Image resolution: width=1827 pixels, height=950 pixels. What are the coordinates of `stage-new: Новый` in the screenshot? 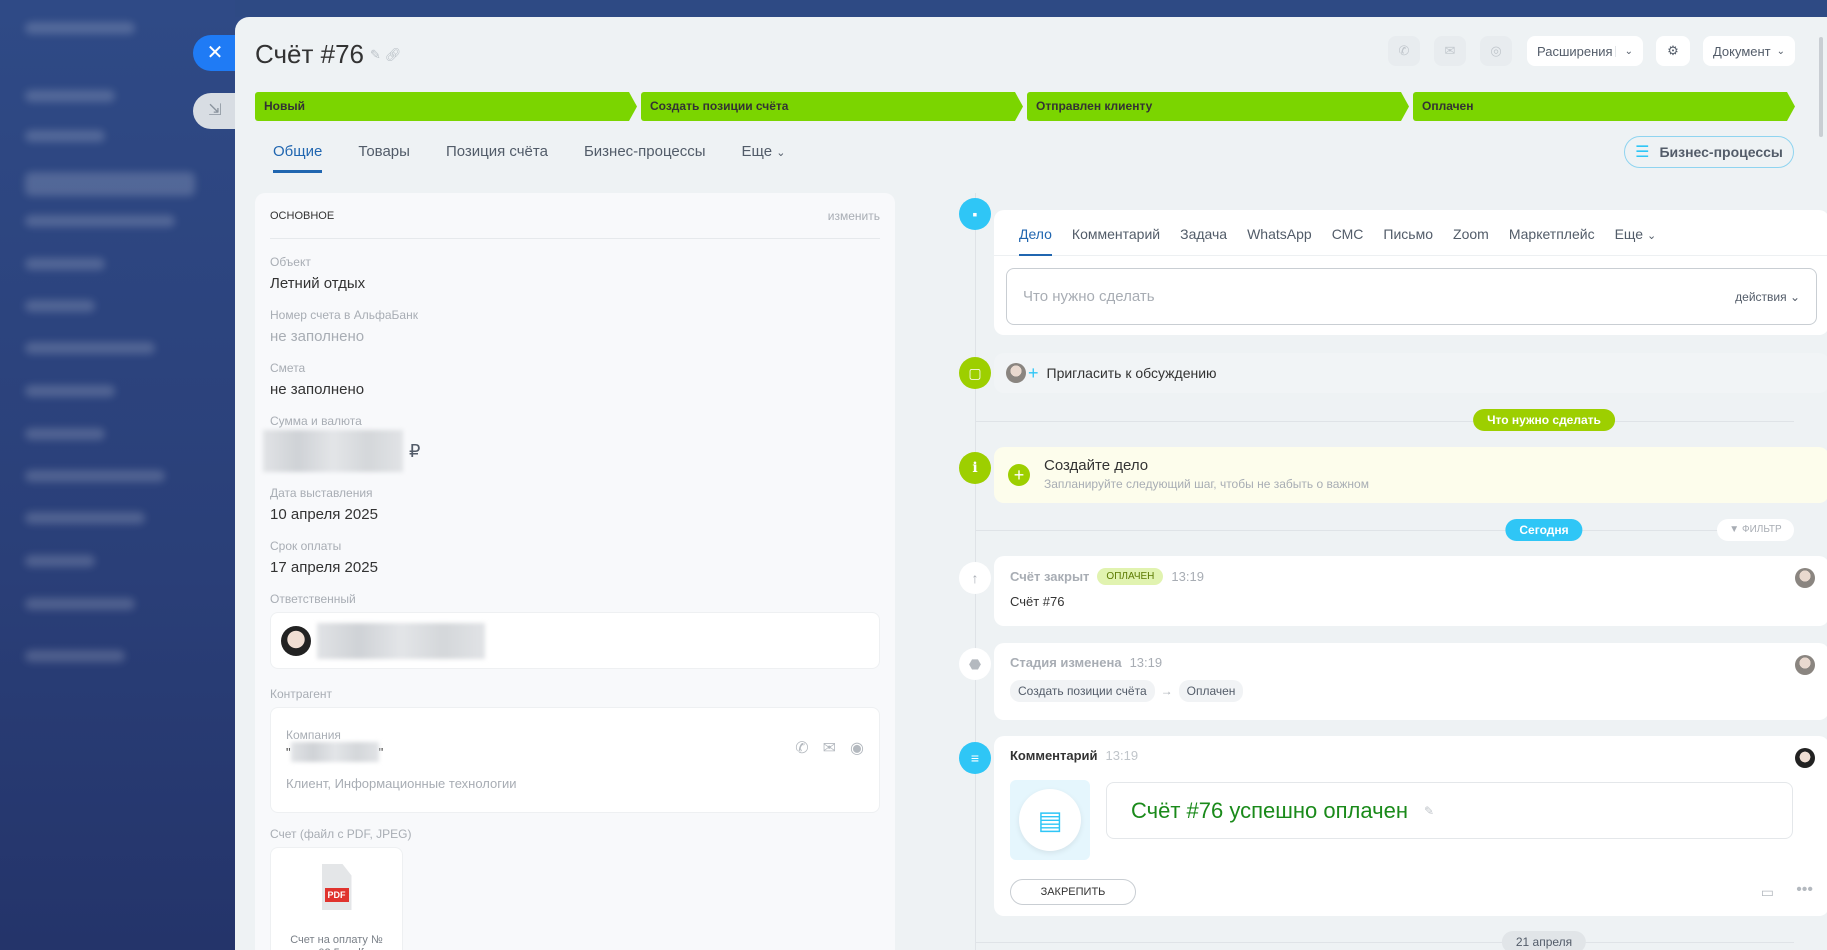 It's located at (446, 106).